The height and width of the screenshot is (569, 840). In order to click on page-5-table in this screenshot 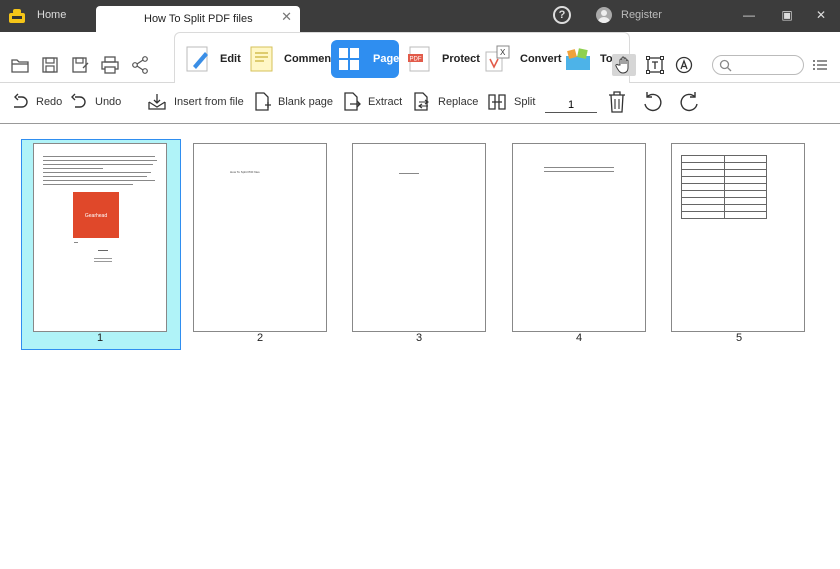, I will do `click(724, 187)`.